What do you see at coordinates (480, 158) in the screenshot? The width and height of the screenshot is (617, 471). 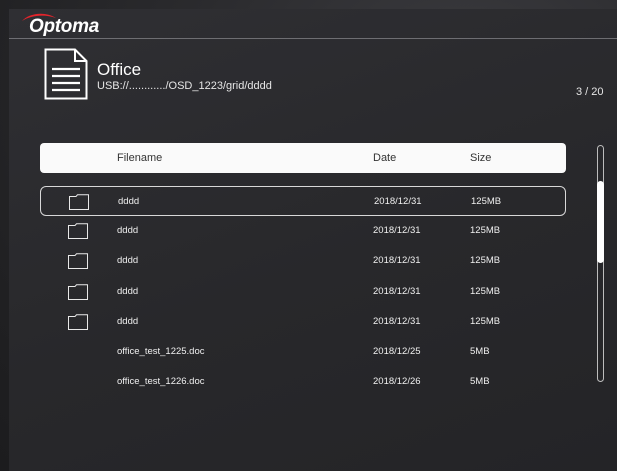 I see `column-size: Size` at bounding box center [480, 158].